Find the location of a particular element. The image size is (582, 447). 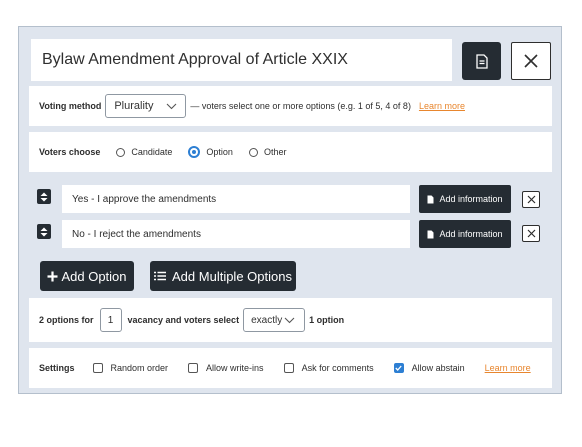

allow-write-ins-checkbox: Allow write-ins is located at coordinates (226, 368).